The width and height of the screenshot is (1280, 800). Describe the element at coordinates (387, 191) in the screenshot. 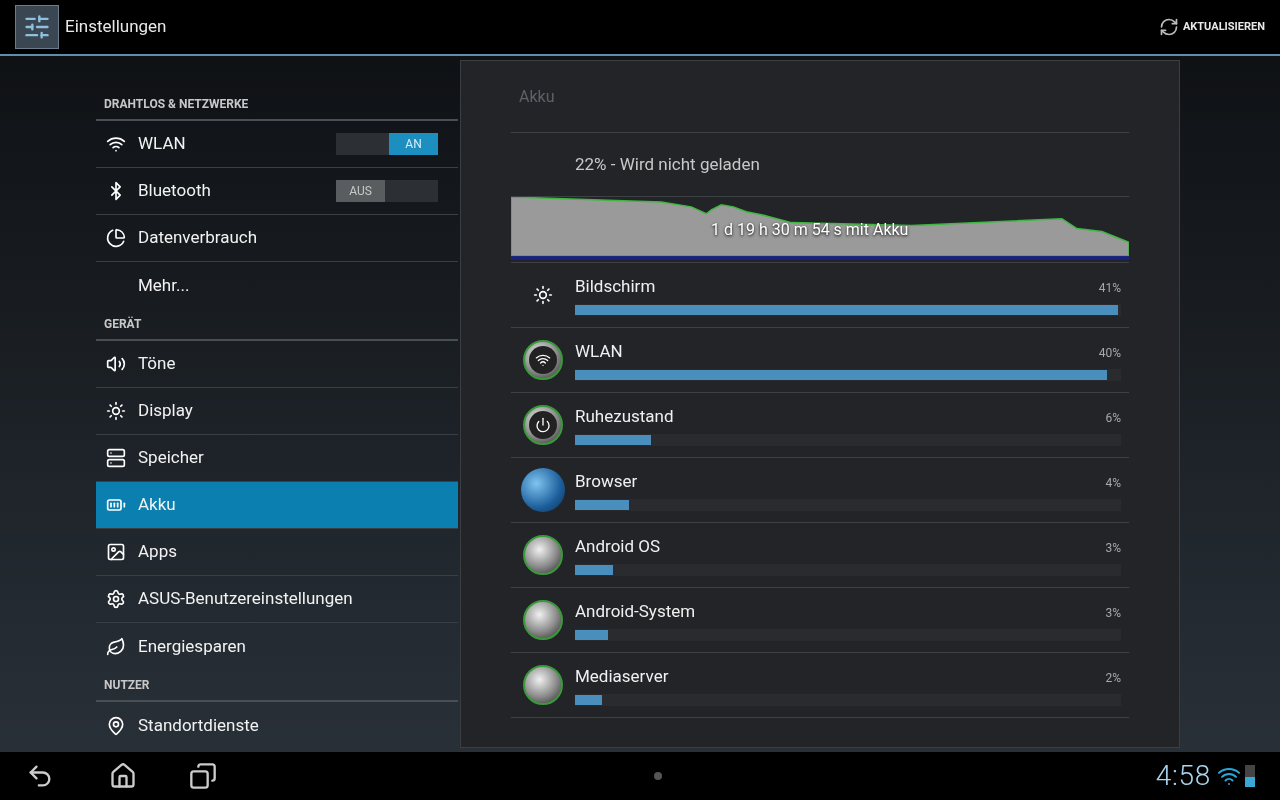

I see `toggle-switch: AUS` at that location.